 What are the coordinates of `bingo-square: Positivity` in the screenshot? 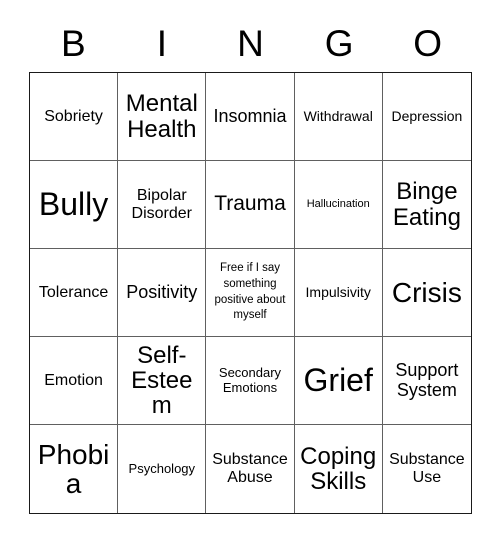 It's located at (162, 293).